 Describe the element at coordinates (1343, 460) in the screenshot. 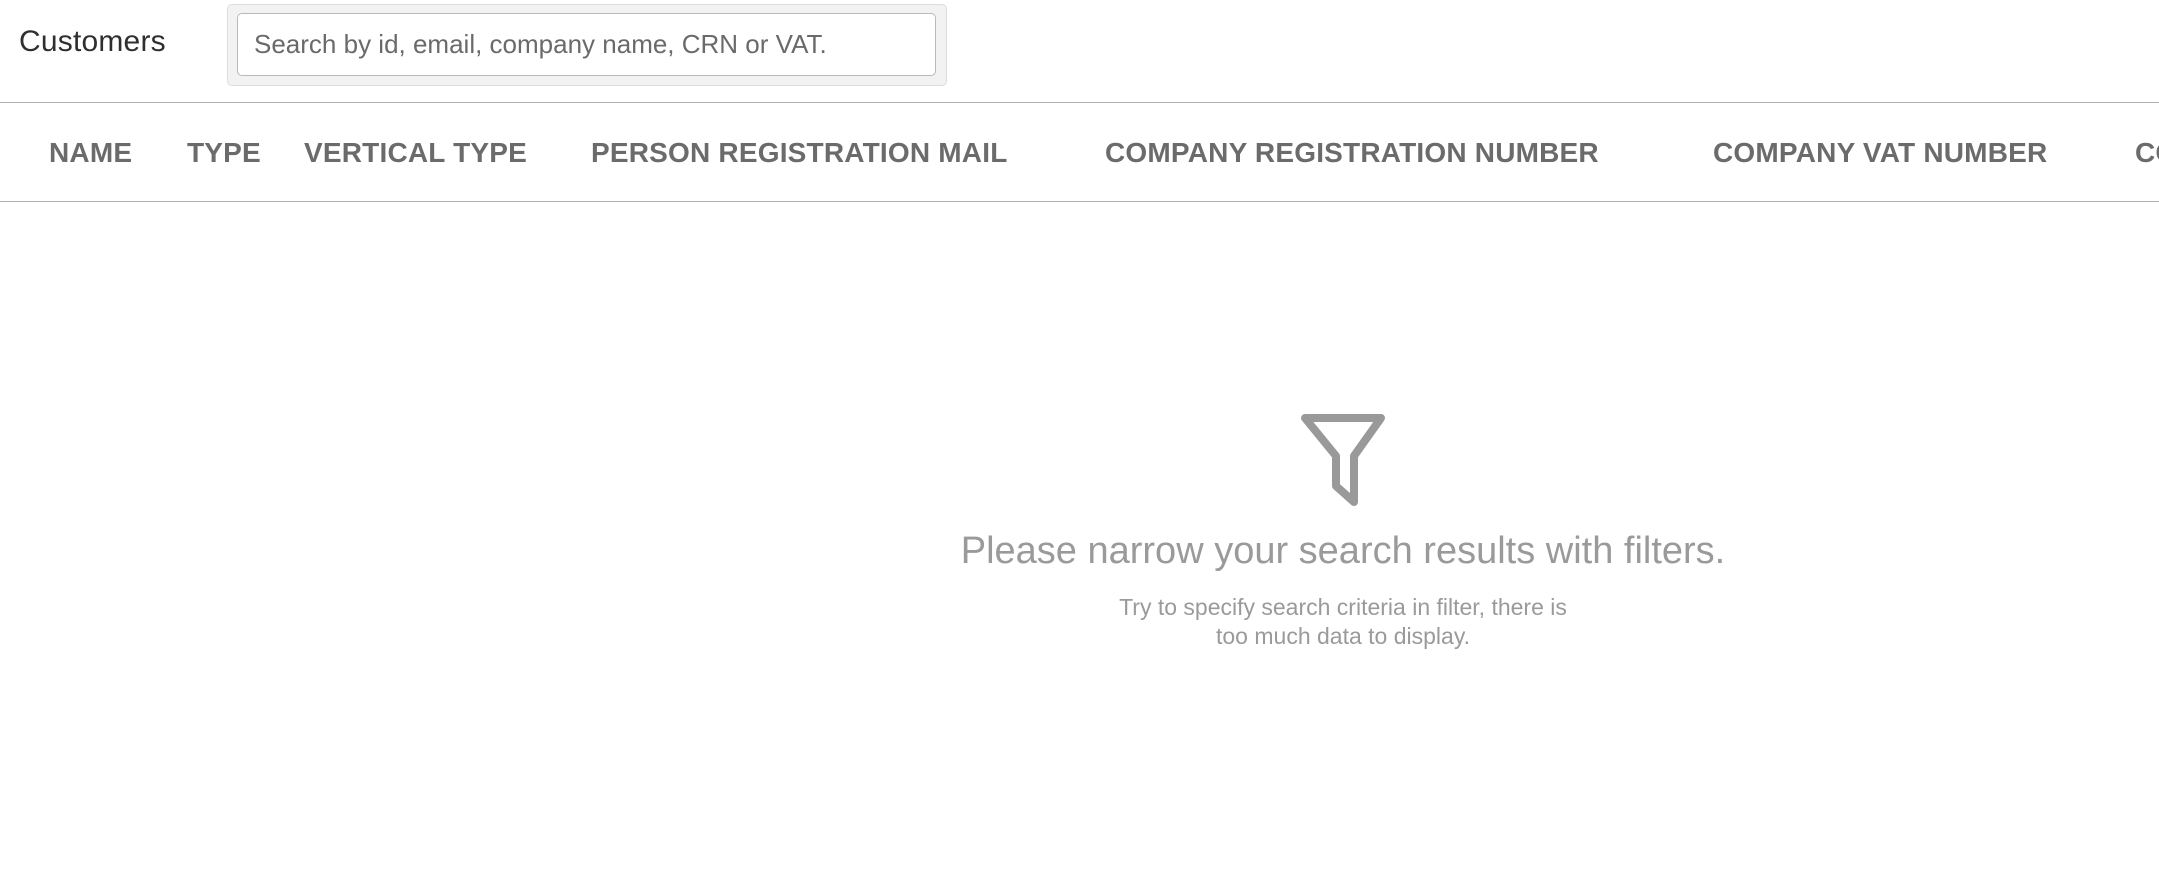

I see `filter-icon` at that location.